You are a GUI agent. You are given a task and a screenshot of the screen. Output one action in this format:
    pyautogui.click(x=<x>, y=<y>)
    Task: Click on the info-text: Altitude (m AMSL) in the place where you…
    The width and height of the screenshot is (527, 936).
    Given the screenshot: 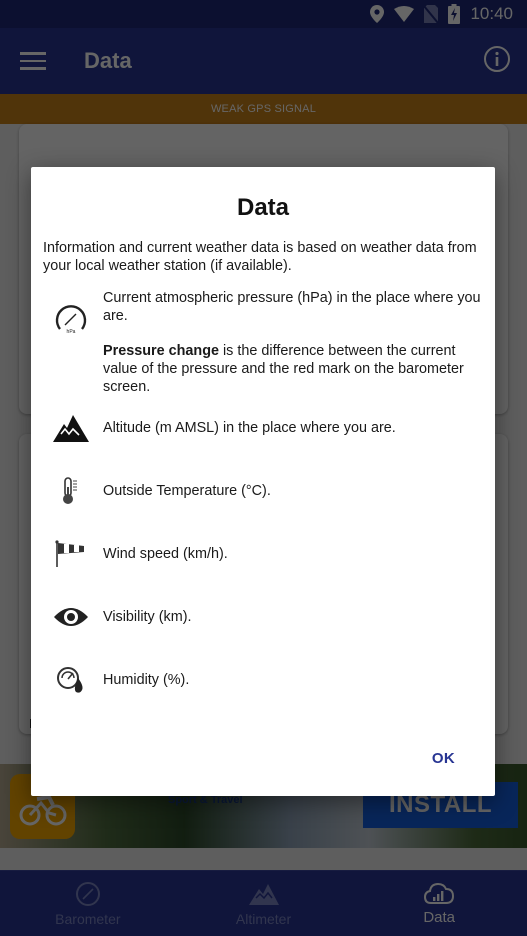 What is the action you would take?
    pyautogui.click(x=249, y=428)
    